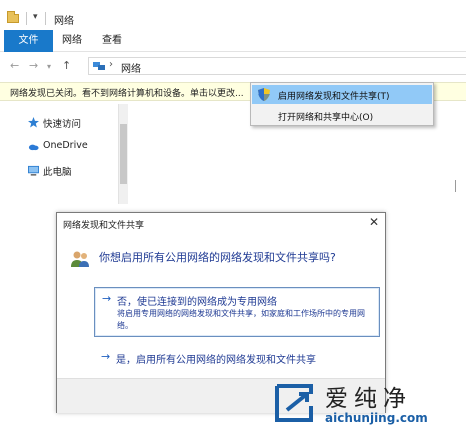 Image resolution: width=466 pixels, height=430 pixels. What do you see at coordinates (57, 172) in the screenshot?
I see `sidebar-item-label: 此电脑` at bounding box center [57, 172].